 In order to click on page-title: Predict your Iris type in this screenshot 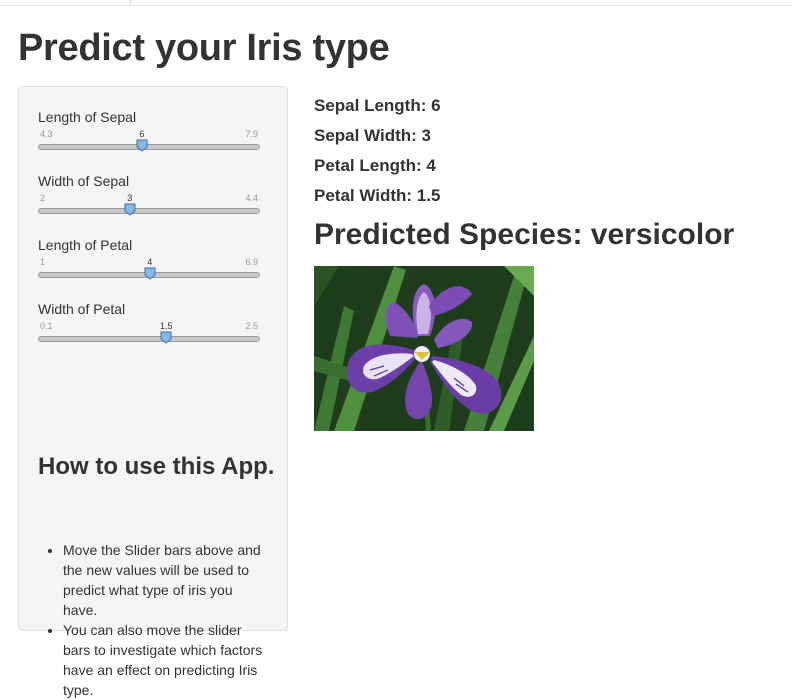, I will do `click(204, 48)`.